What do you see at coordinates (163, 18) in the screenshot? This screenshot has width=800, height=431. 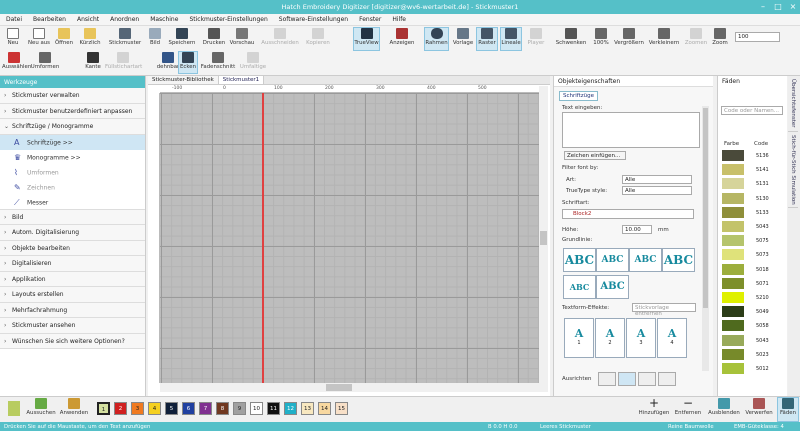 I see `menu-maschine: Maschine` at bounding box center [163, 18].